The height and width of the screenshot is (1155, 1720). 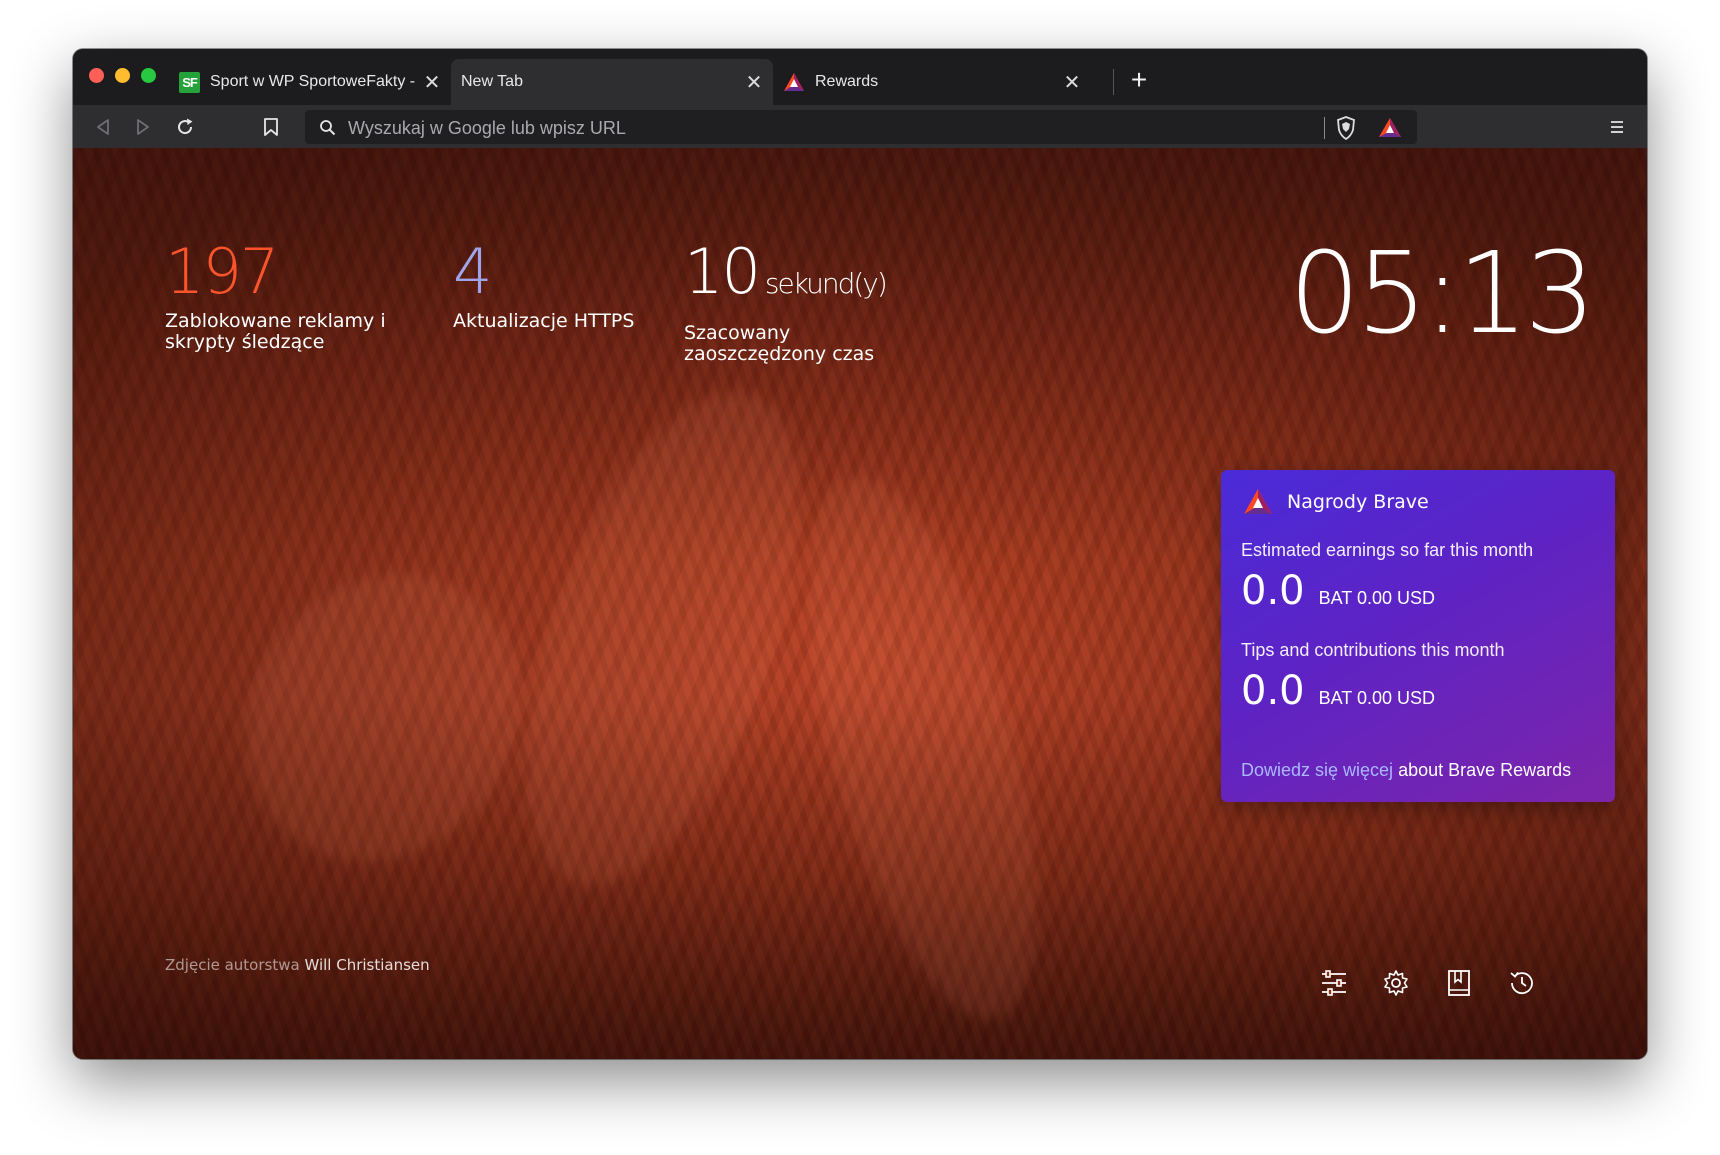 I want to click on back-button, so click(x=103, y=127).